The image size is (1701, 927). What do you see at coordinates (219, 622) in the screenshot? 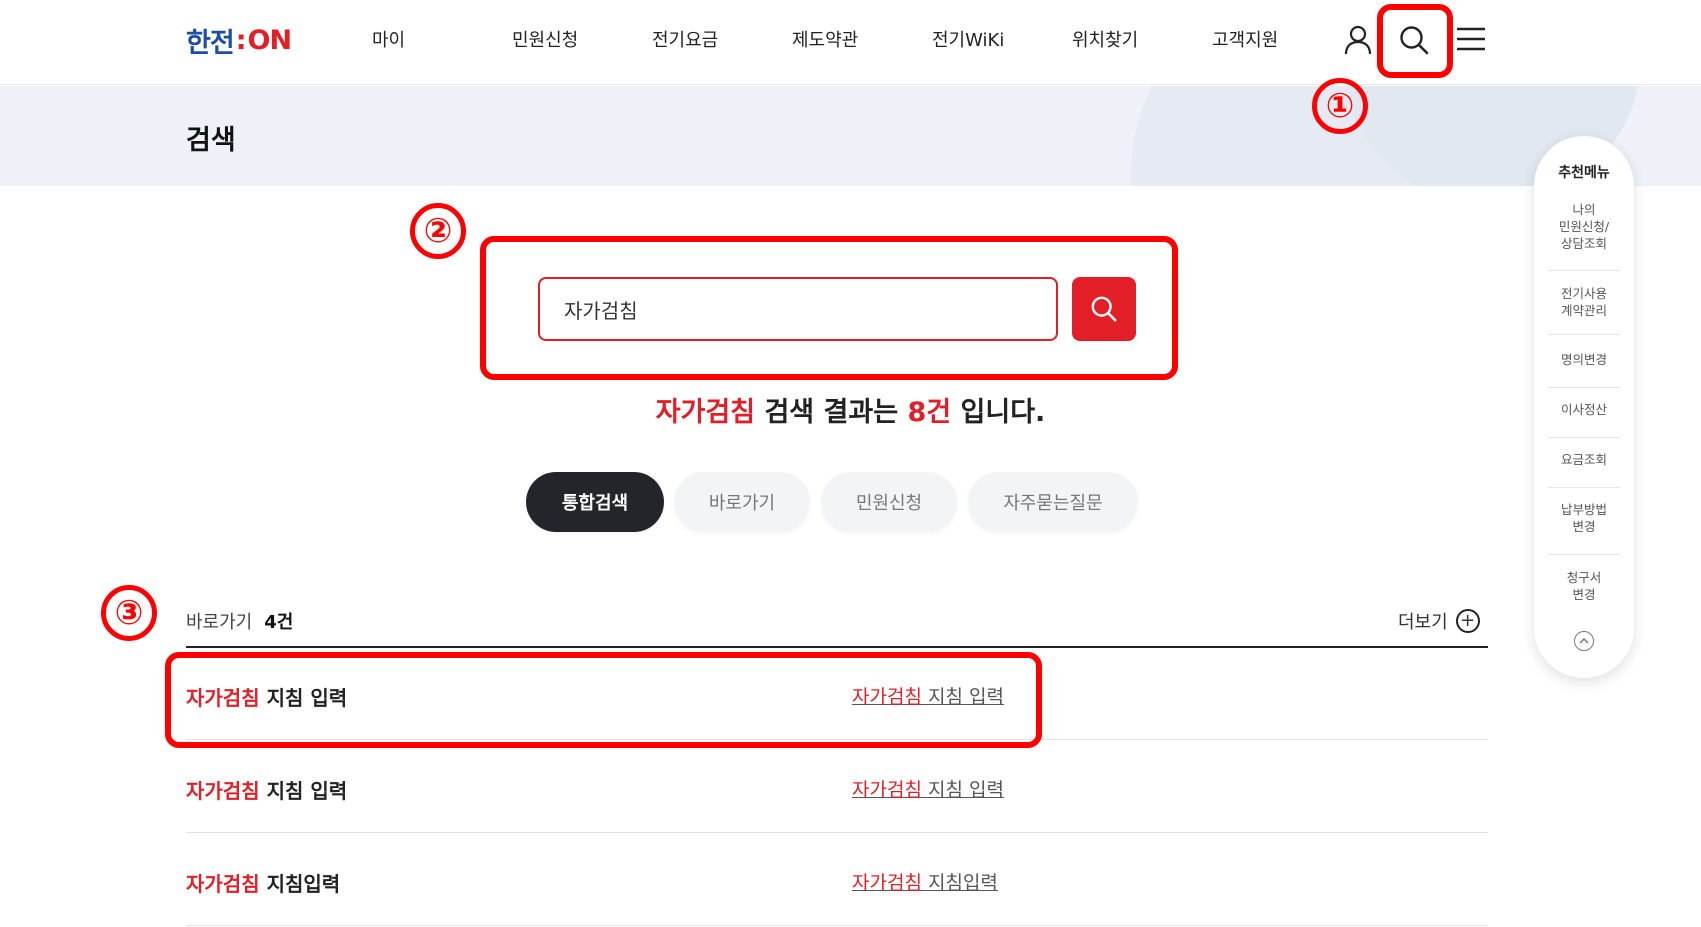
I see `section-label: 바로가기` at bounding box center [219, 622].